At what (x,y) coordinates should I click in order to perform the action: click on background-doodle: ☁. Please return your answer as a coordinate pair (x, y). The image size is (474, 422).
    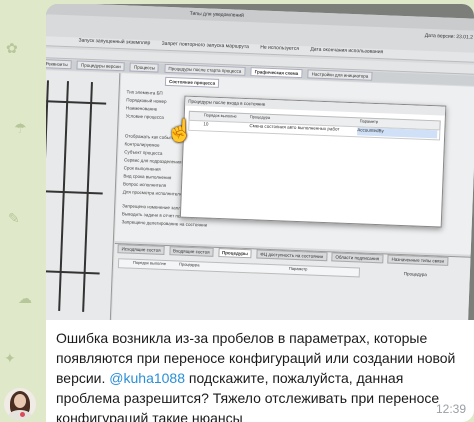
    Looking at the image, I should click on (25, 298).